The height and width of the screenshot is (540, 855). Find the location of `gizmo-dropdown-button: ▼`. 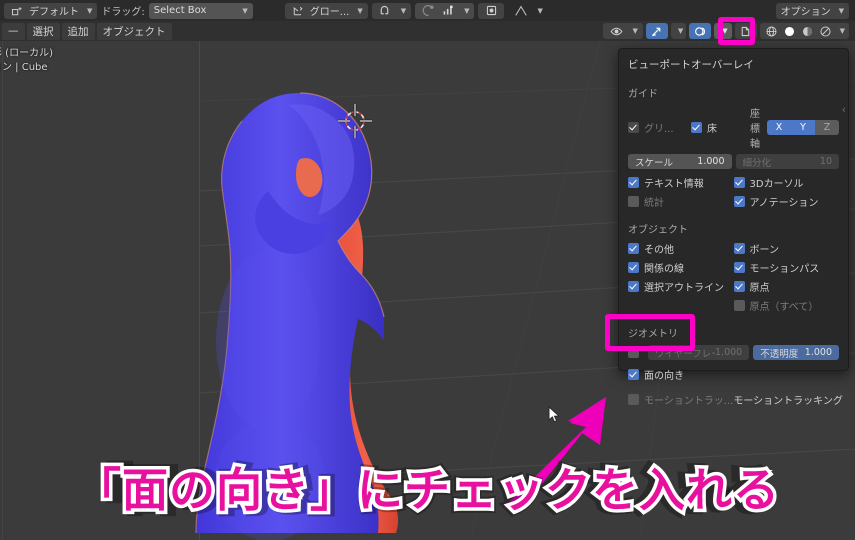

gizmo-dropdown-button: ▼ is located at coordinates (678, 31).